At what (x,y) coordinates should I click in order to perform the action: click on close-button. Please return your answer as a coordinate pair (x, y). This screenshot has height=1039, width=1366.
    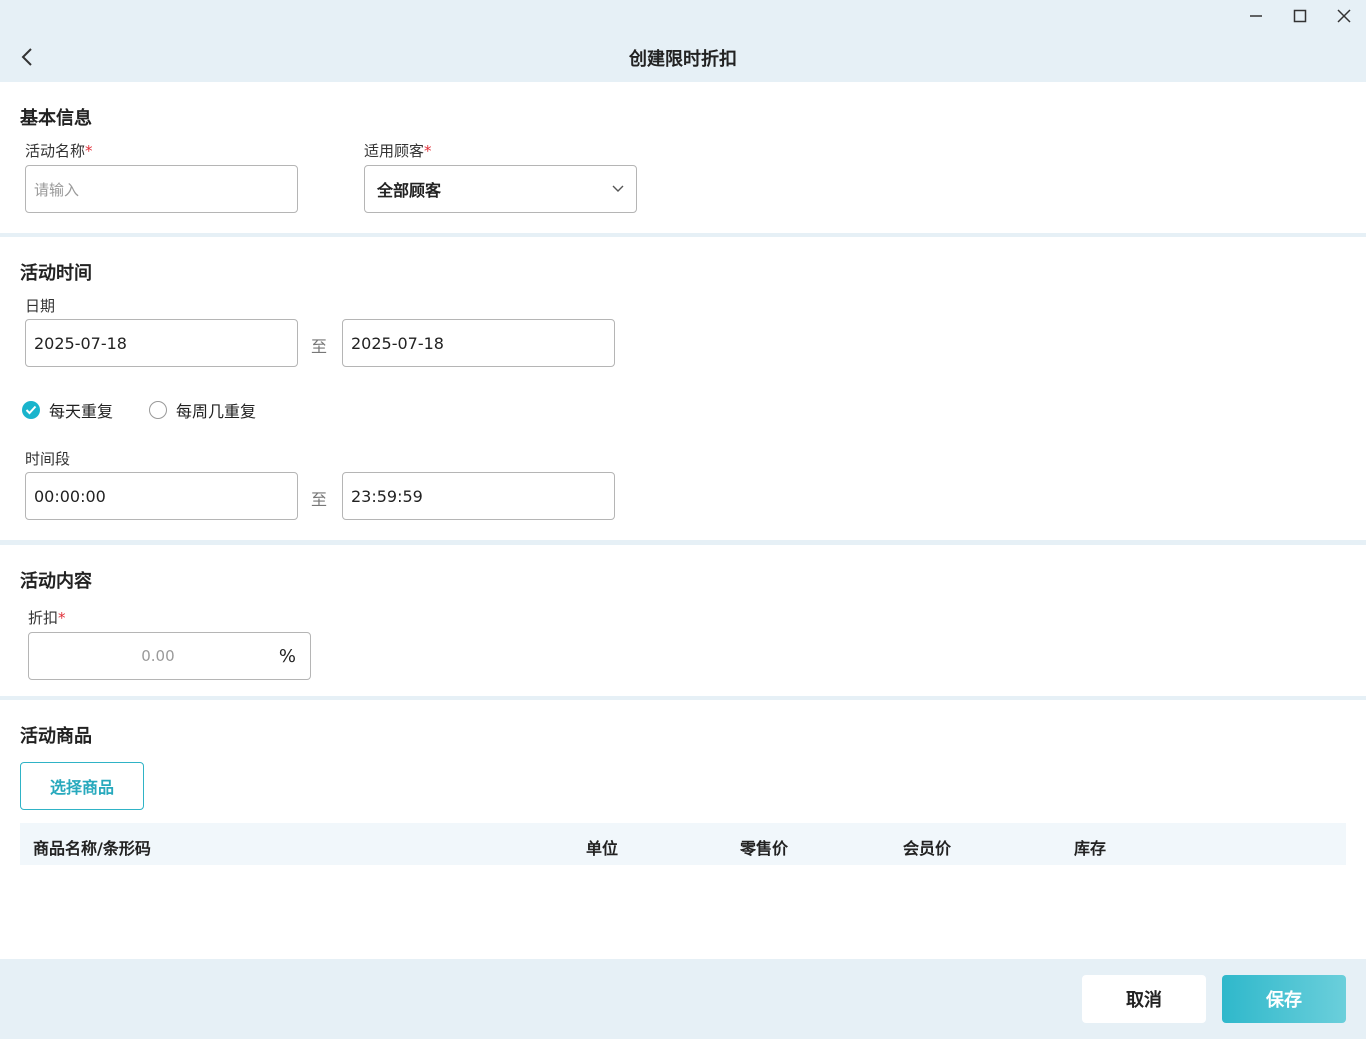
    Looking at the image, I should click on (1344, 16).